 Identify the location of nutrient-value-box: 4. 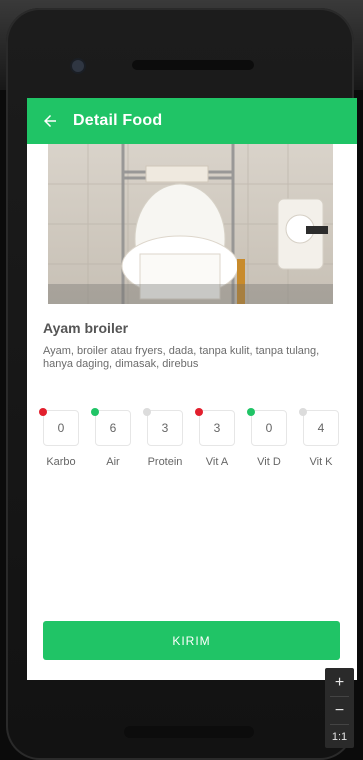
(319, 427).